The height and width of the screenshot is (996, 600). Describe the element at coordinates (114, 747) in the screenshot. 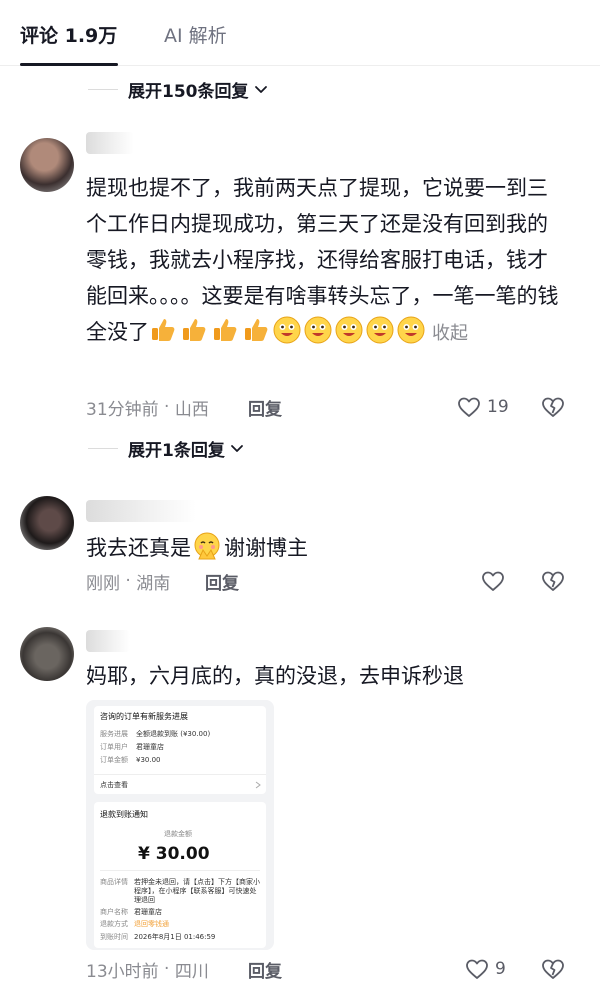

I see `row-key: 订单用户` at that location.